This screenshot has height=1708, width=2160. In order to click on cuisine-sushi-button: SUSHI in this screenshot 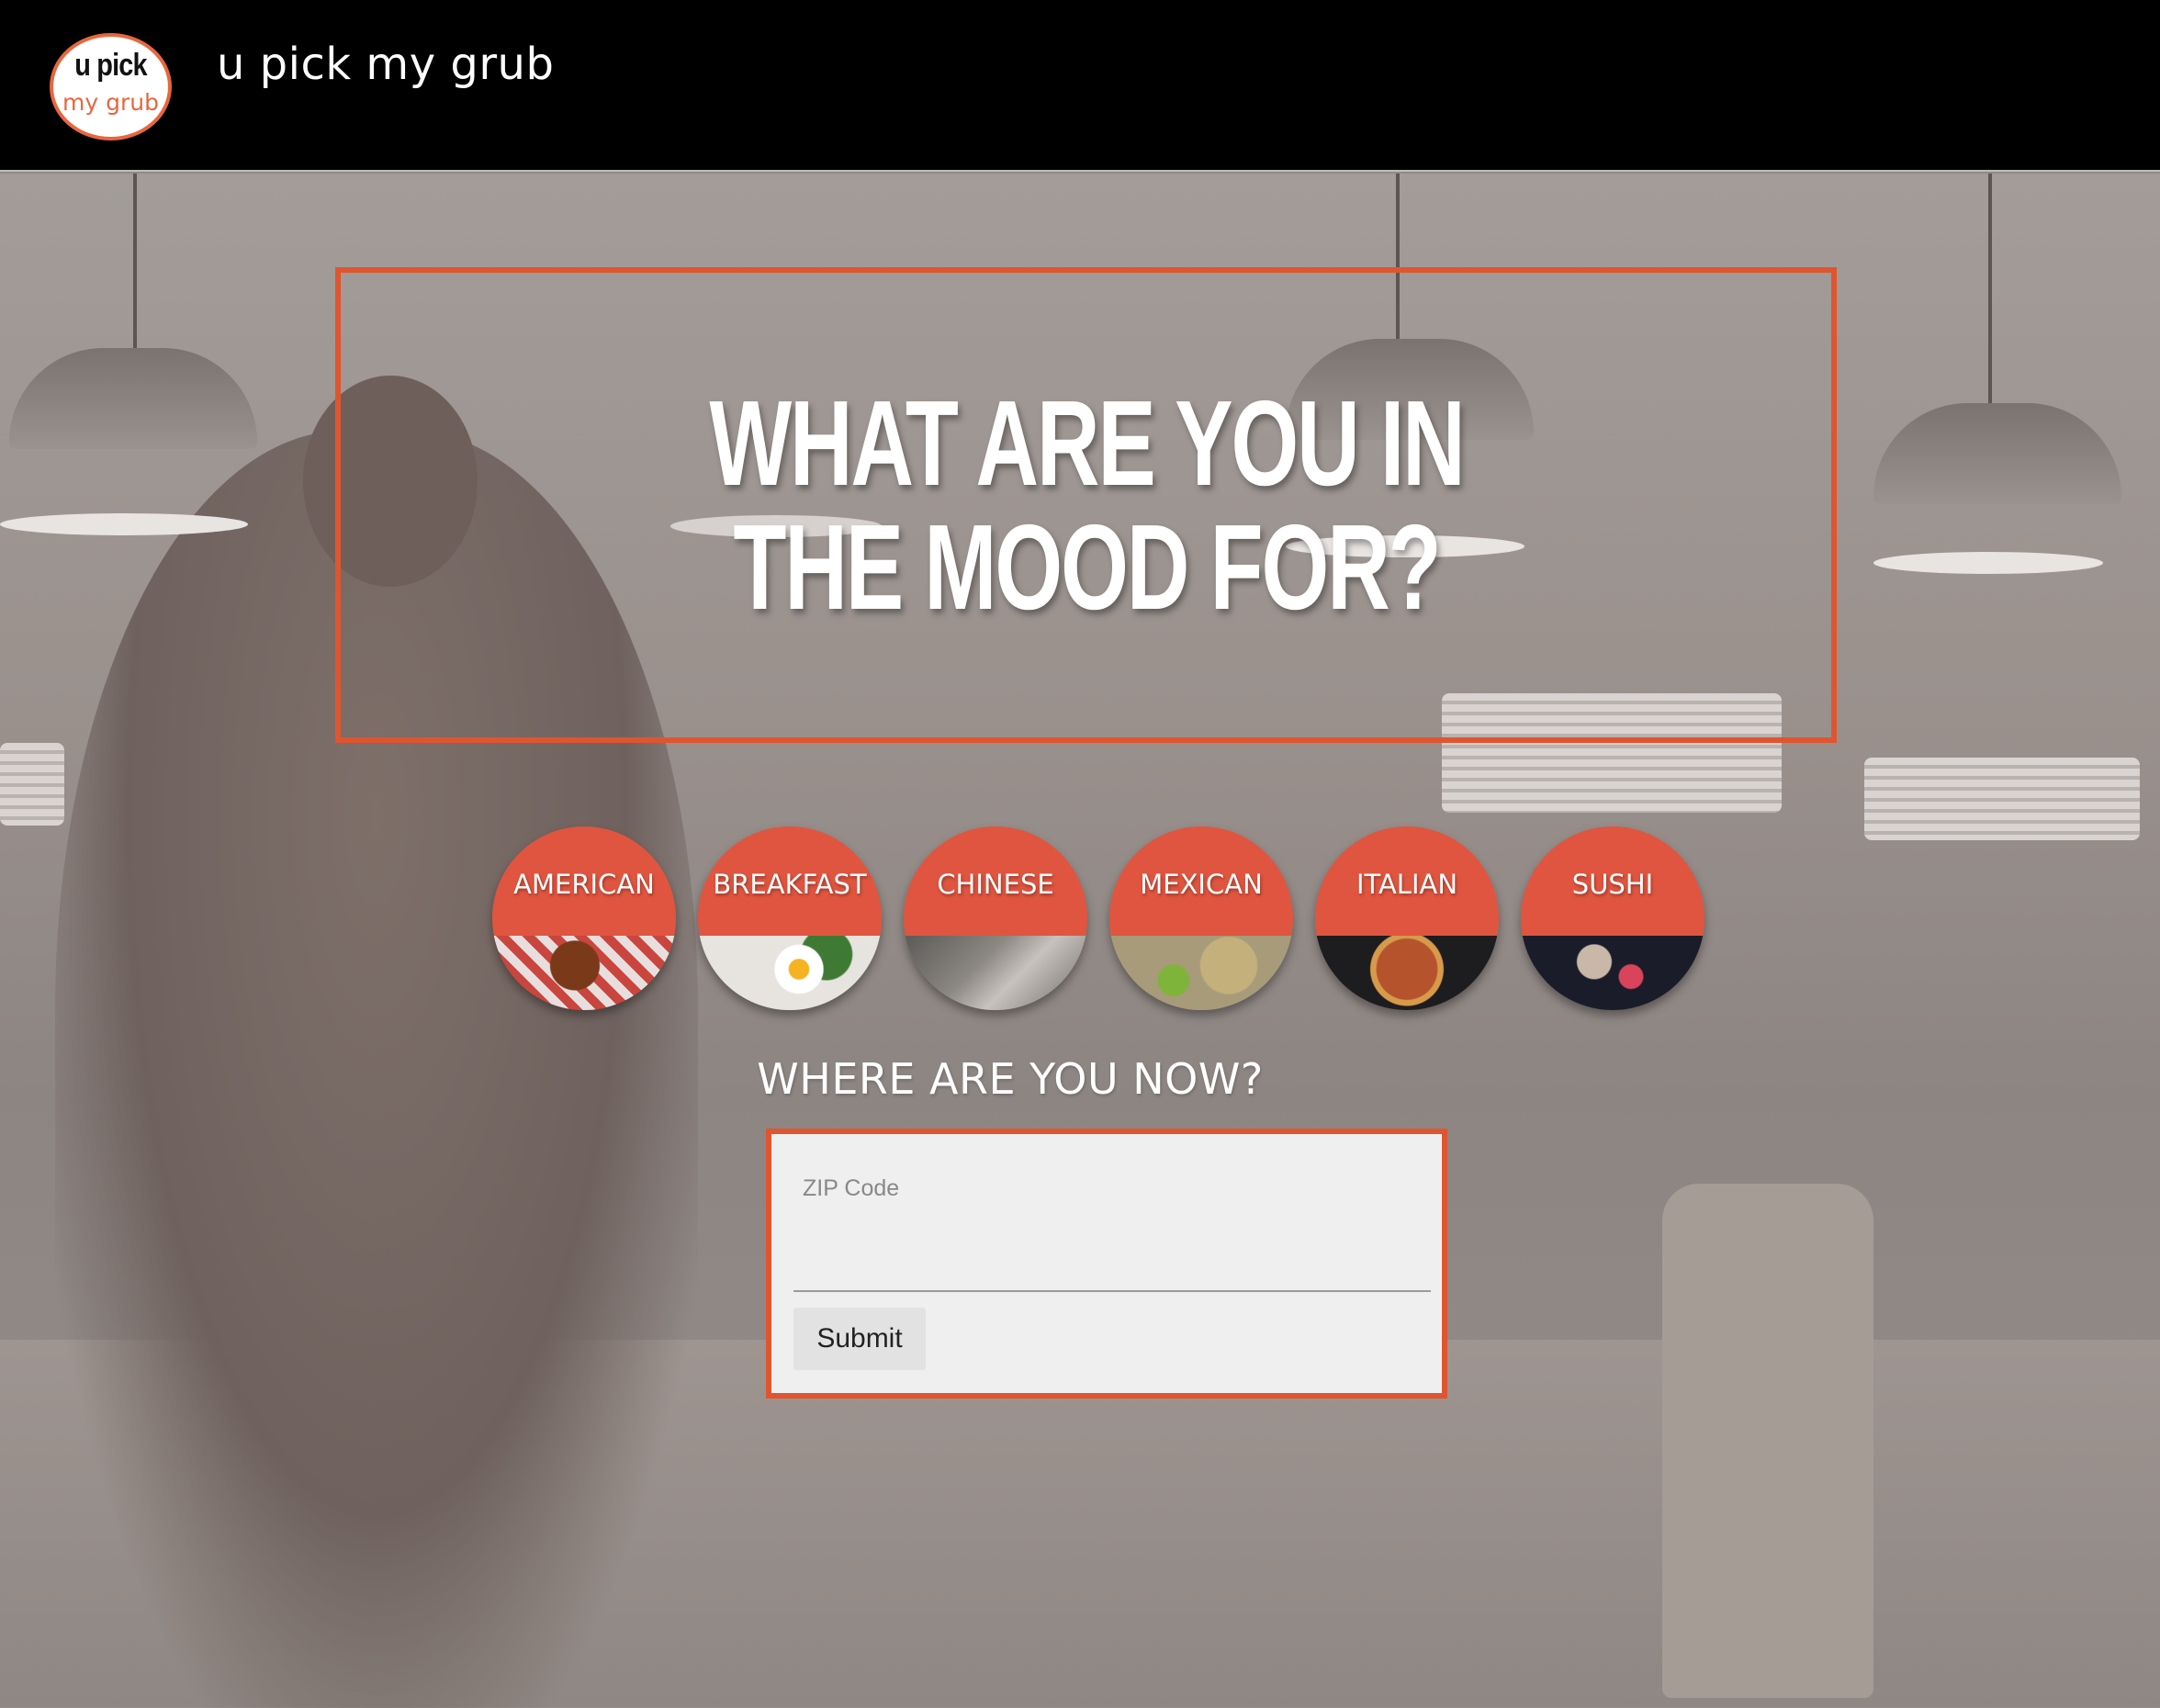, I will do `click(1612, 918)`.